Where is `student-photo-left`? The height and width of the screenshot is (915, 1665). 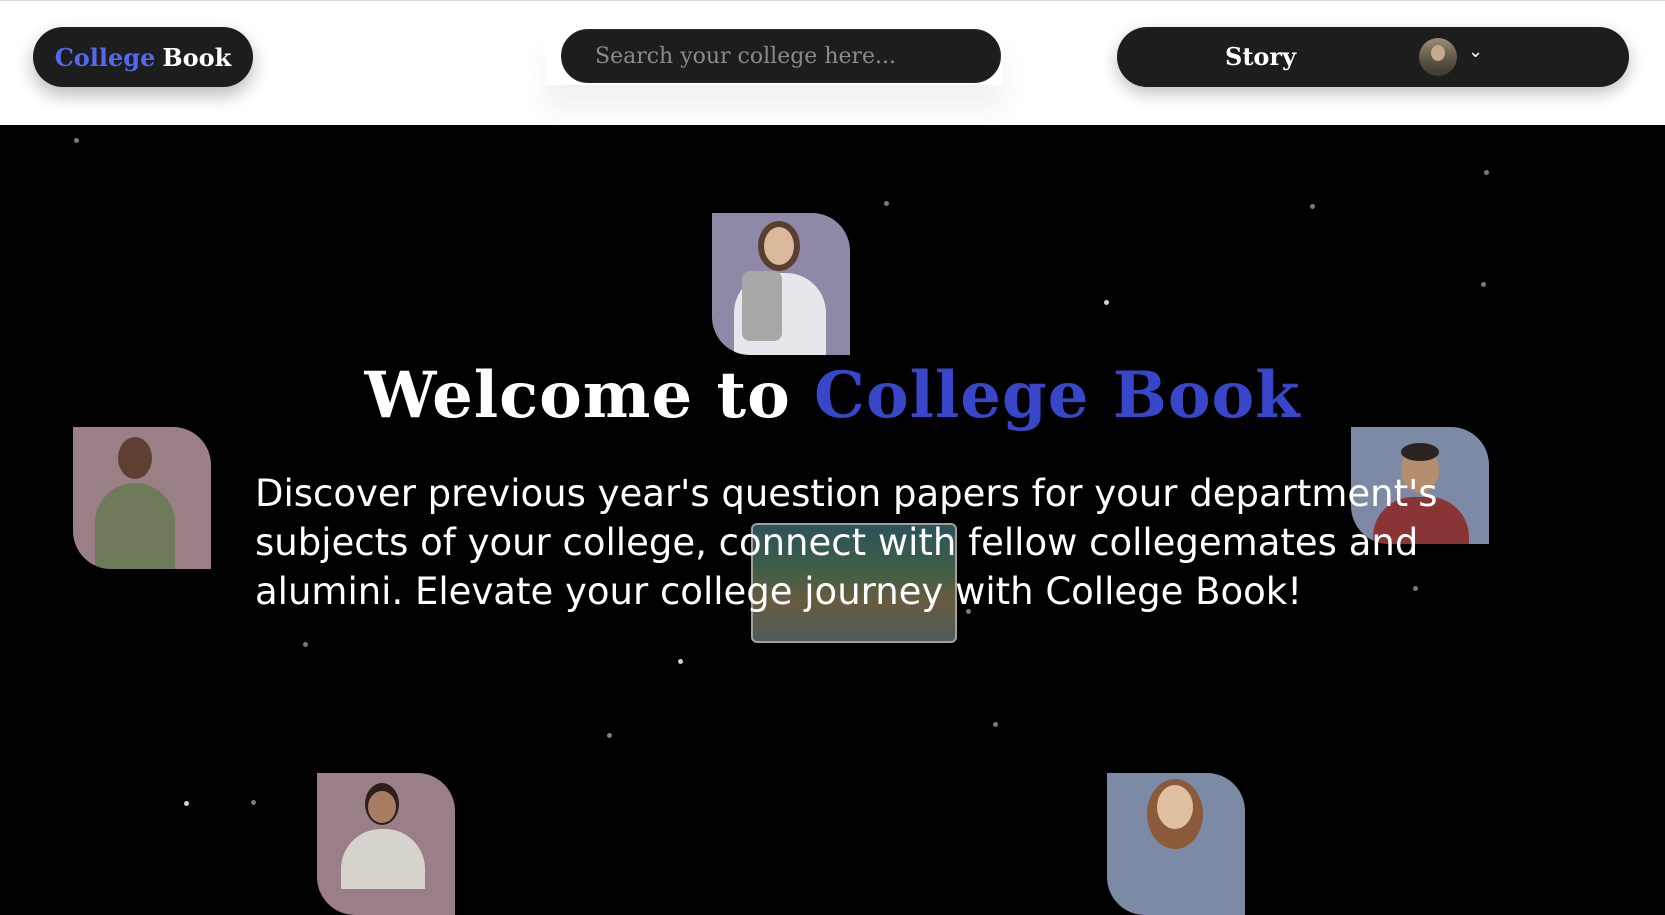 student-photo-left is located at coordinates (142, 498).